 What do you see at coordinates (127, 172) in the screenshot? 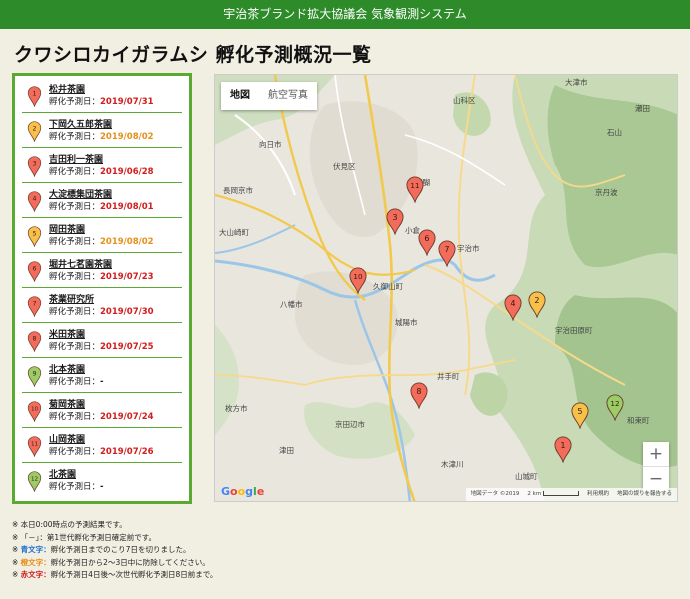
I see `prediction-date: 2019/06/28` at bounding box center [127, 172].